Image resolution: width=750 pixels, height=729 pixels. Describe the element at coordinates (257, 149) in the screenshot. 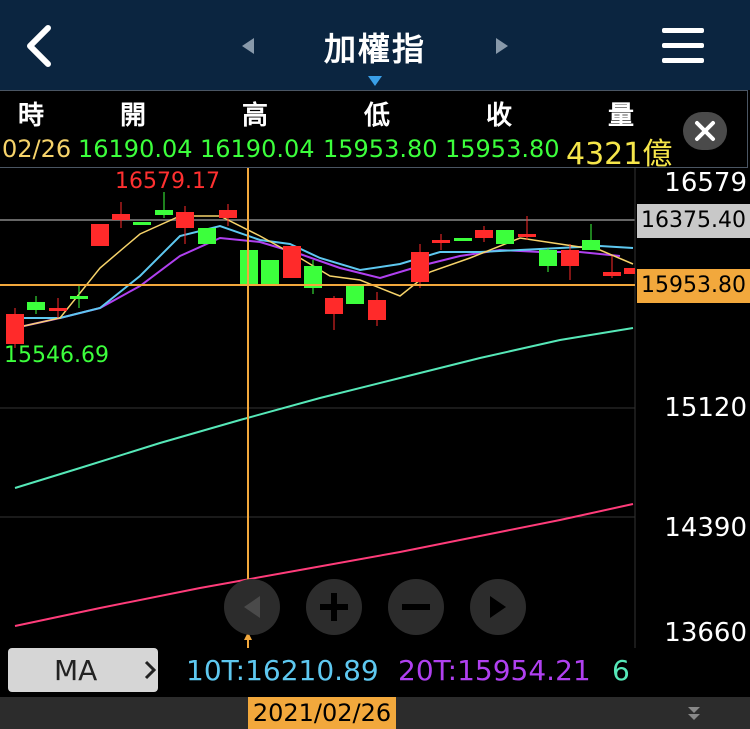

I see `value-high: 16190.04` at that location.